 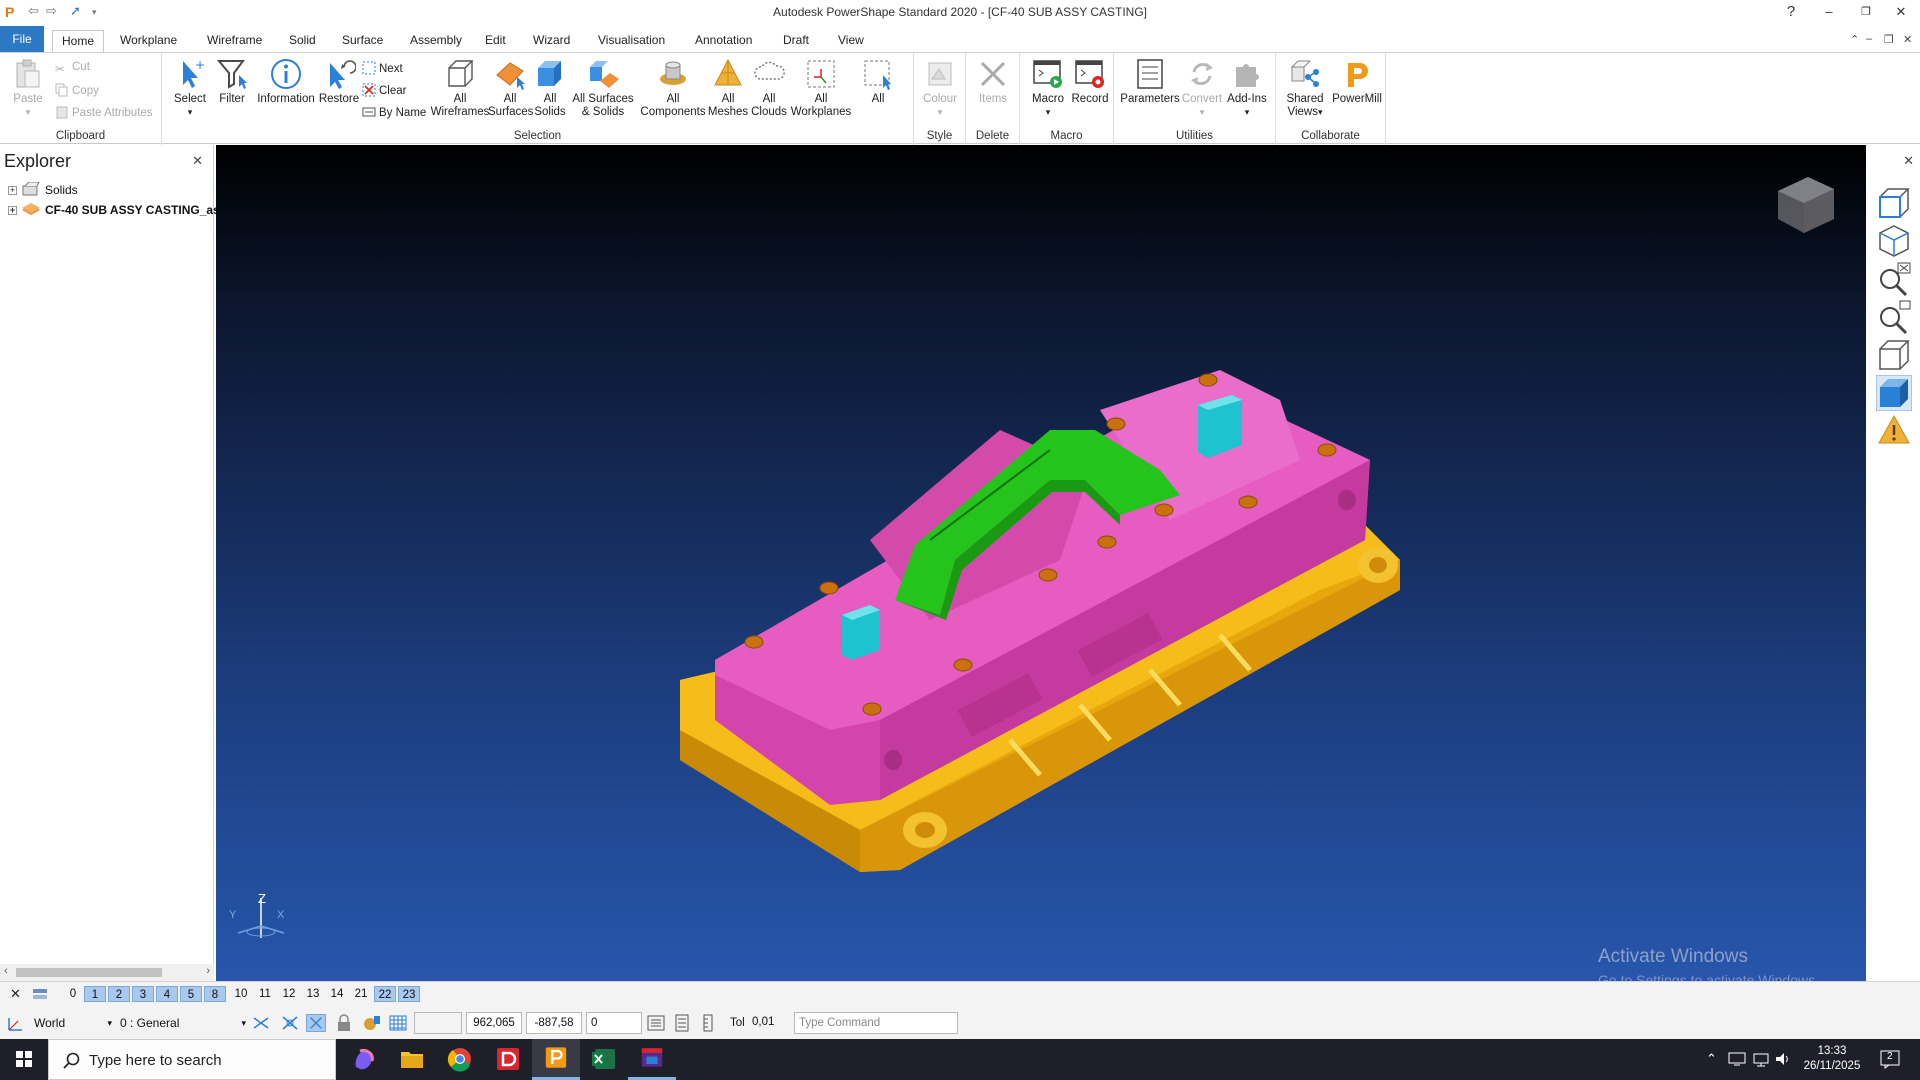 What do you see at coordinates (302, 41) in the screenshot?
I see `tab-solid: Solid` at bounding box center [302, 41].